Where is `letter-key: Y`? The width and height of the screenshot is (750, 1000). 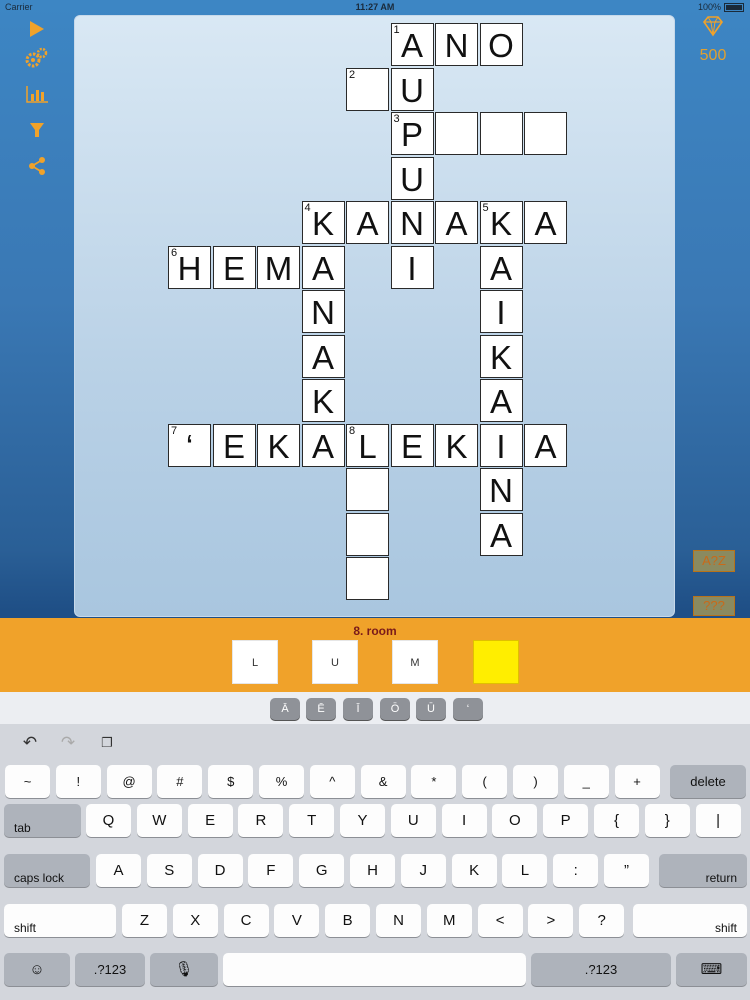
letter-key: Y is located at coordinates (362, 820).